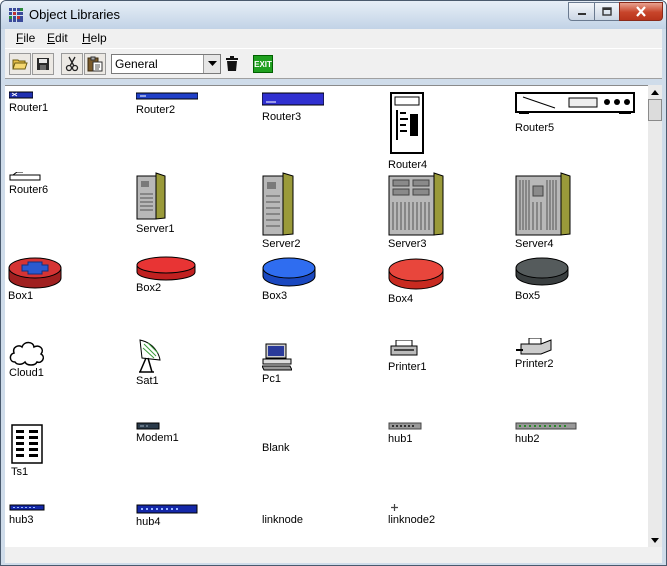 The width and height of the screenshot is (667, 566). What do you see at coordinates (527, 439) in the screenshot?
I see `object-label: hub2` at bounding box center [527, 439].